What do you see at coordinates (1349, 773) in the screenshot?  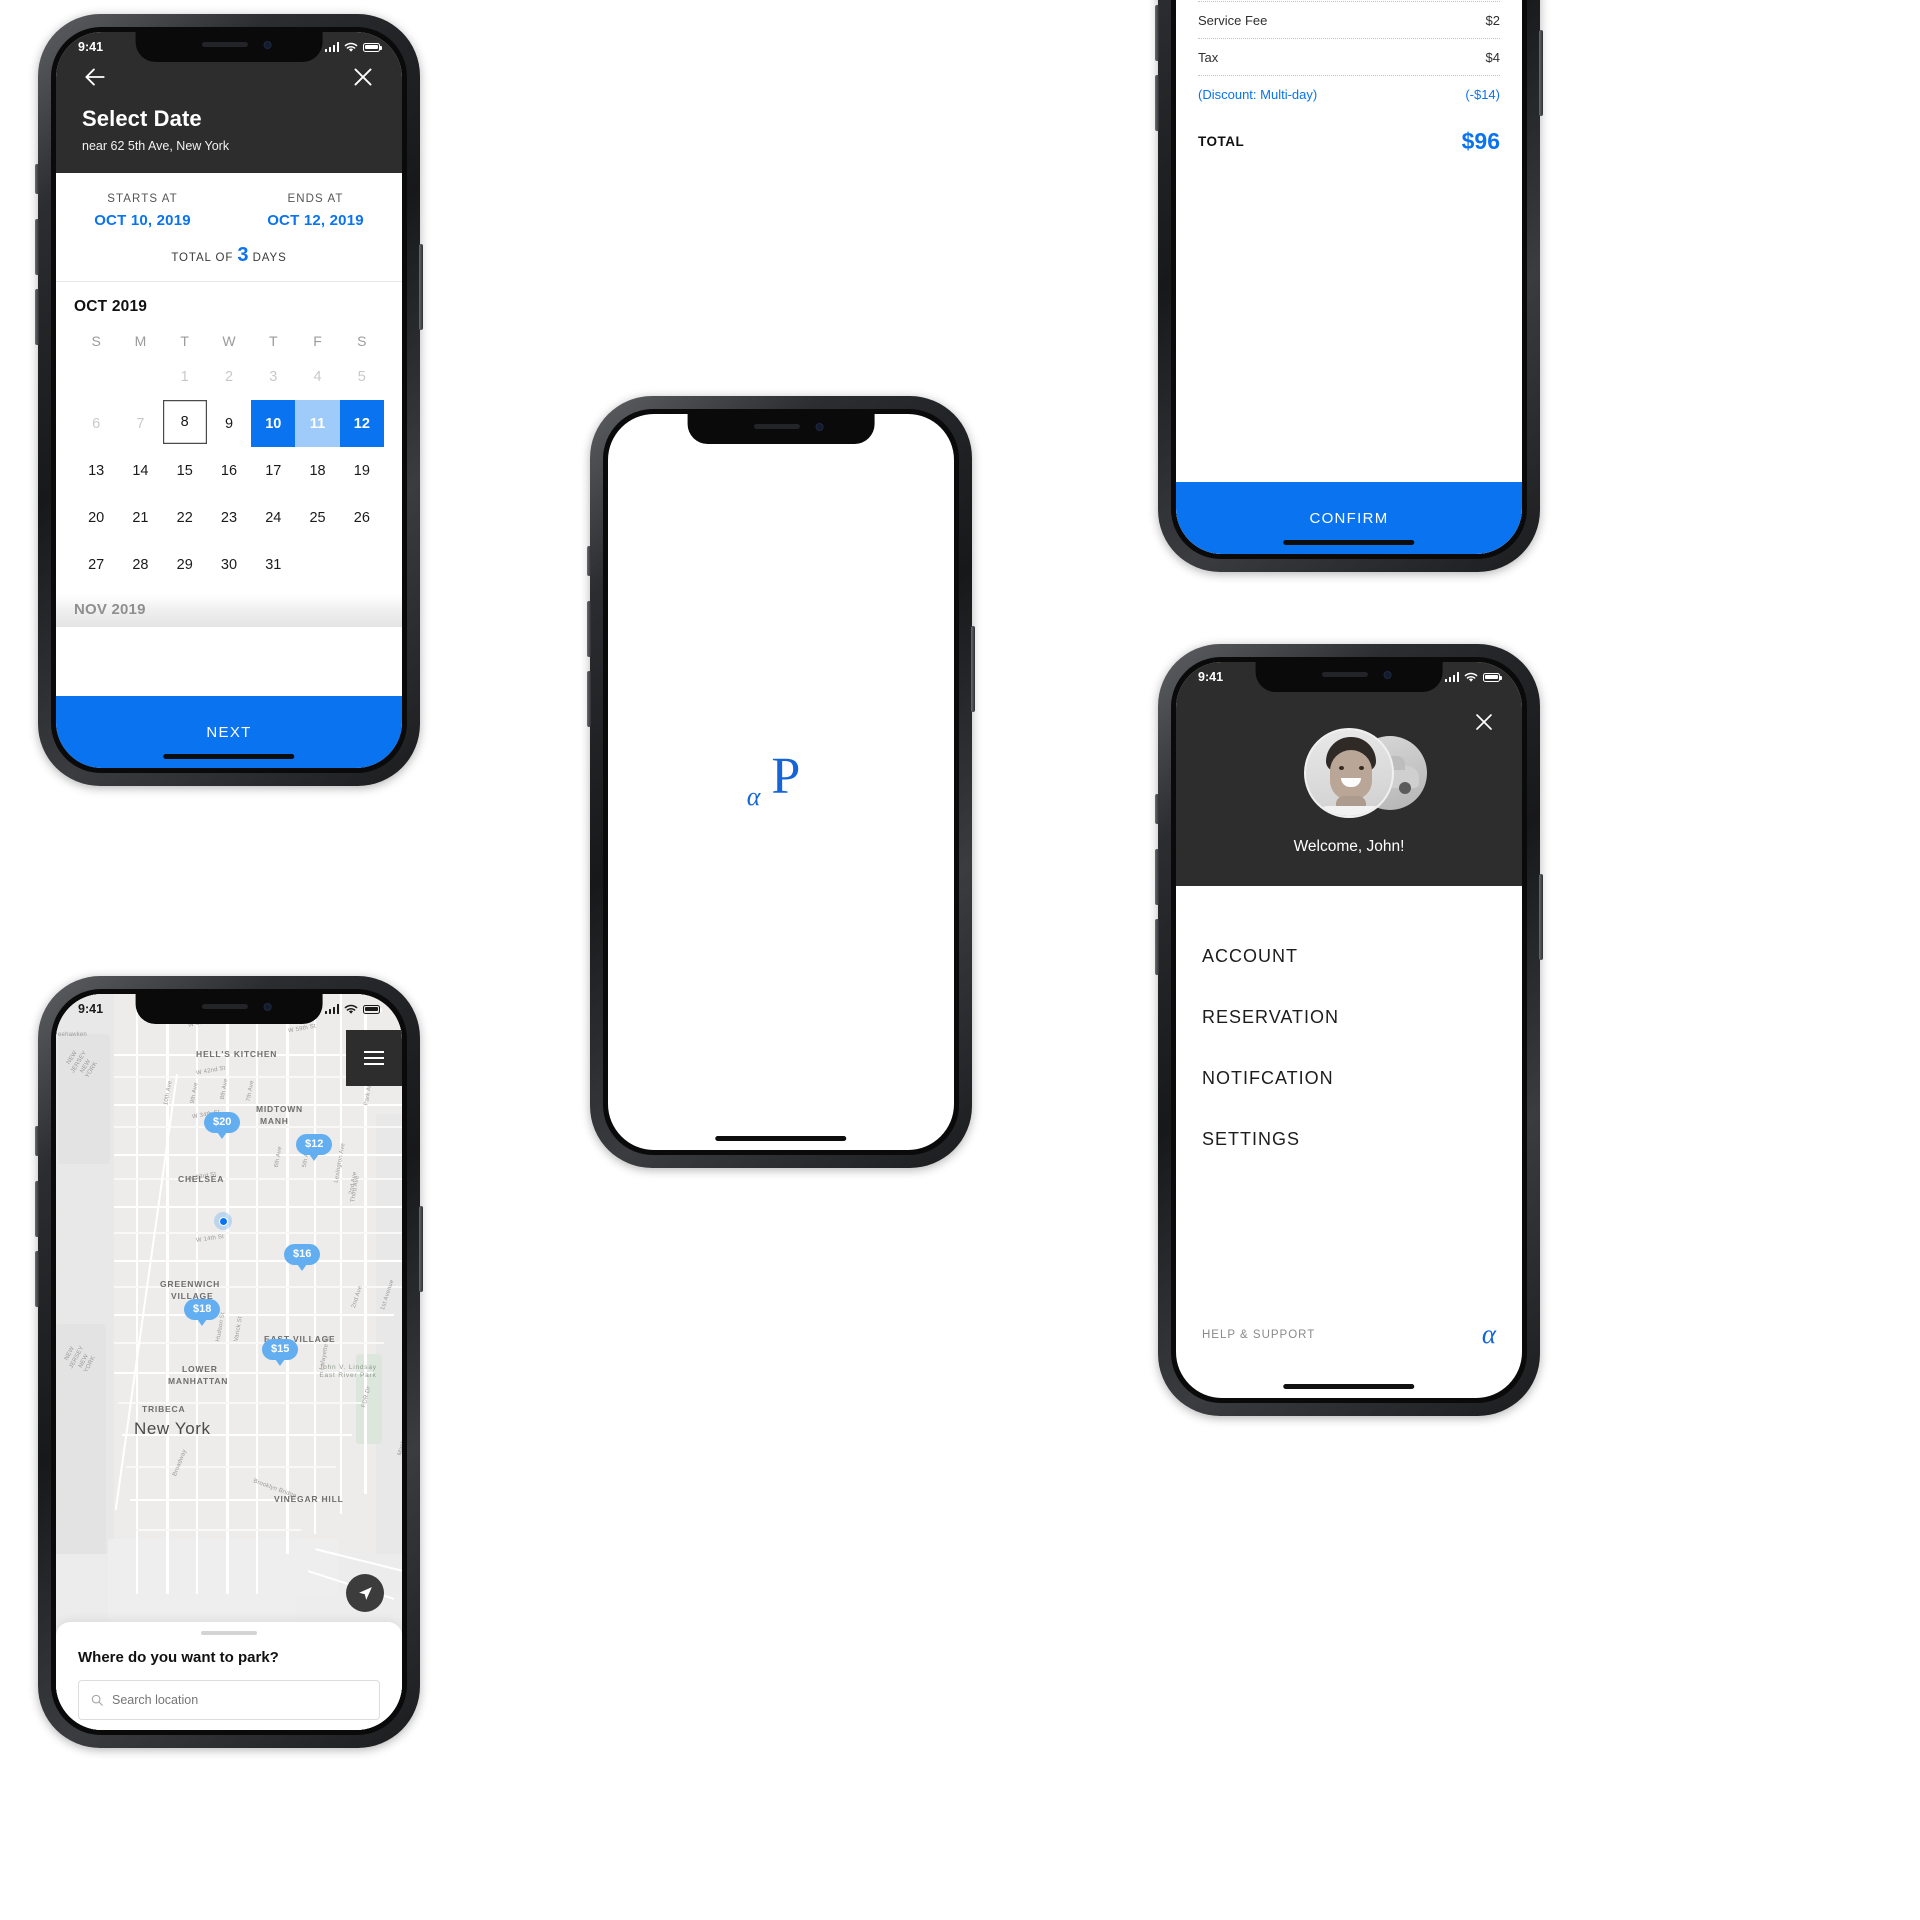 I see `avatar` at bounding box center [1349, 773].